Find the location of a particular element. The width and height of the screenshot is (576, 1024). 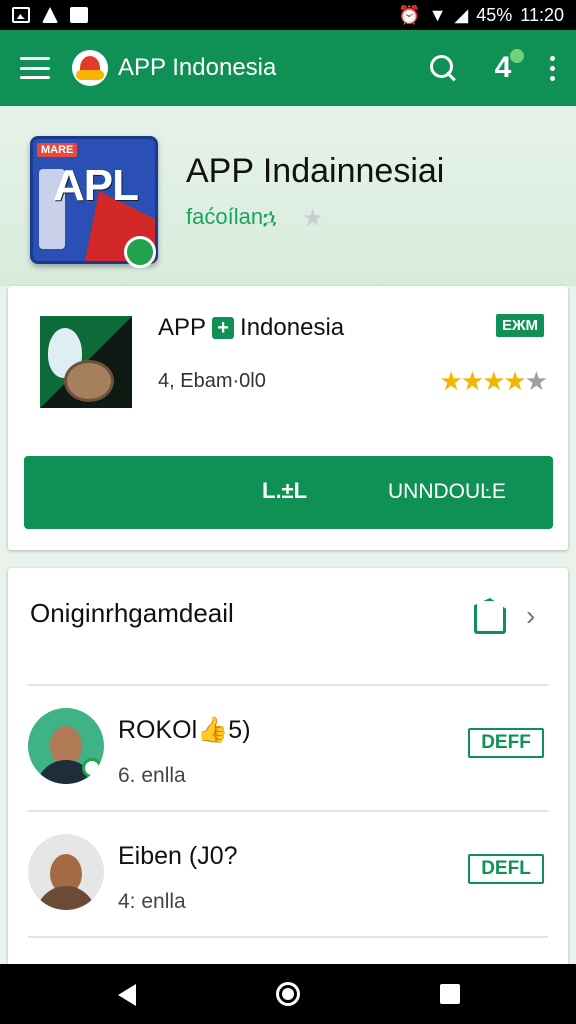

back-icon is located at coordinates (127, 995).